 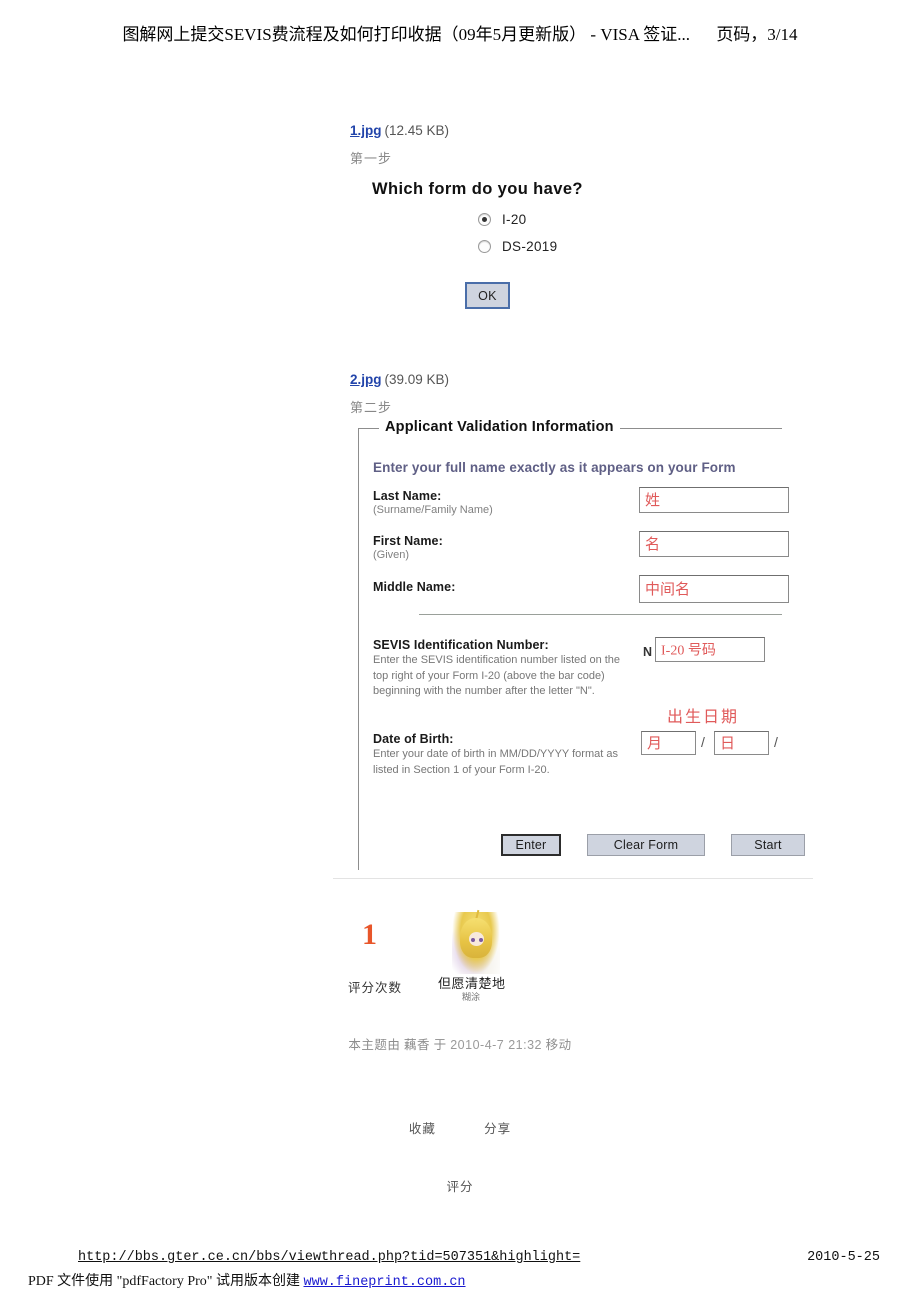 I want to click on attachment-line-2: 2.jpg (39.09 KB), so click(x=399, y=380).